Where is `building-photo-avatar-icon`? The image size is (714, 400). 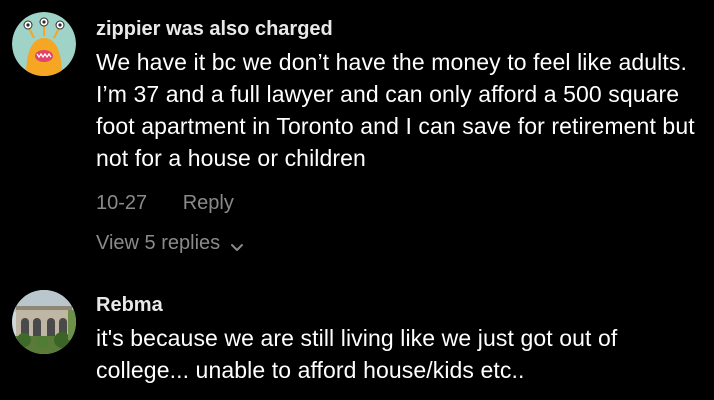
building-photo-avatar-icon is located at coordinates (44, 322).